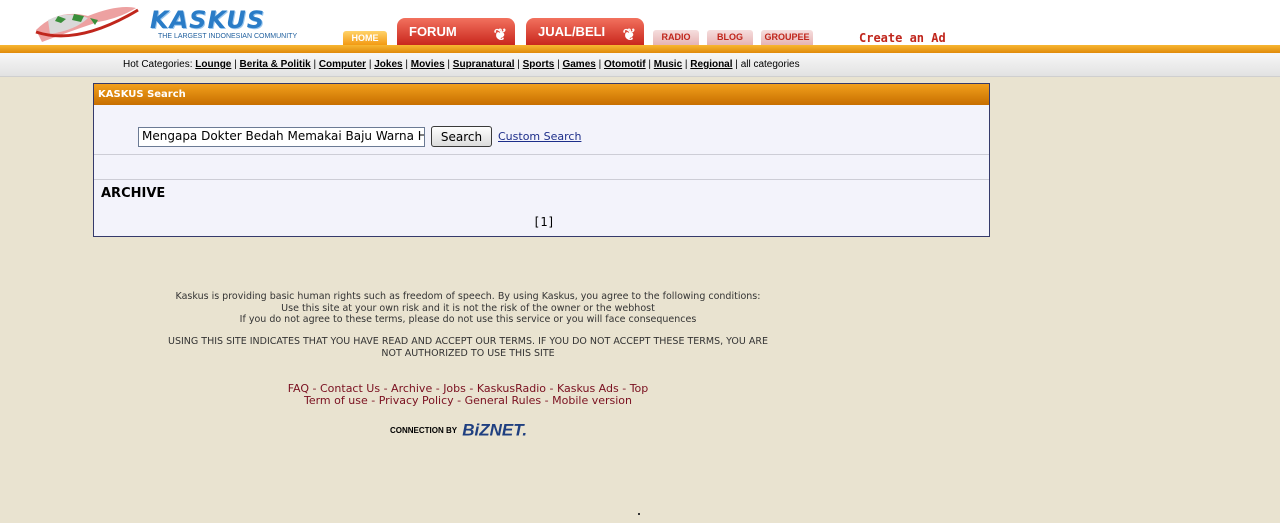 The image size is (1280, 523). What do you see at coordinates (592, 400) in the screenshot?
I see `footer-link-mobile: Mobile version` at bounding box center [592, 400].